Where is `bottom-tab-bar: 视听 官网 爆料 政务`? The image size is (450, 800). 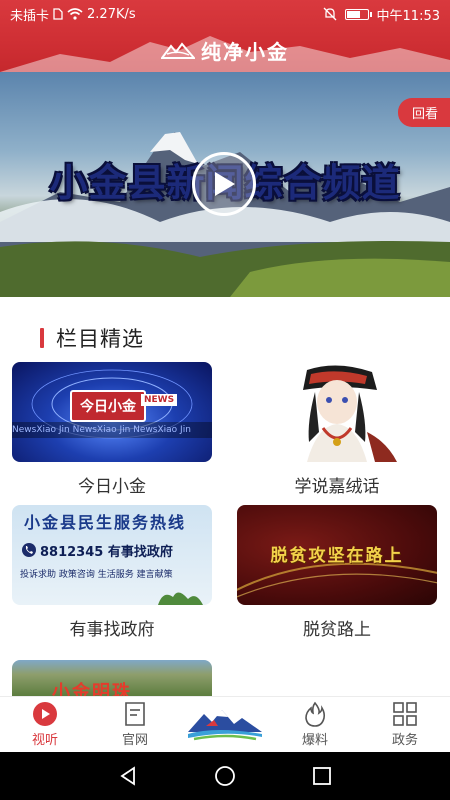 bottom-tab-bar: 视听 官网 爆料 政务 is located at coordinates (225, 724).